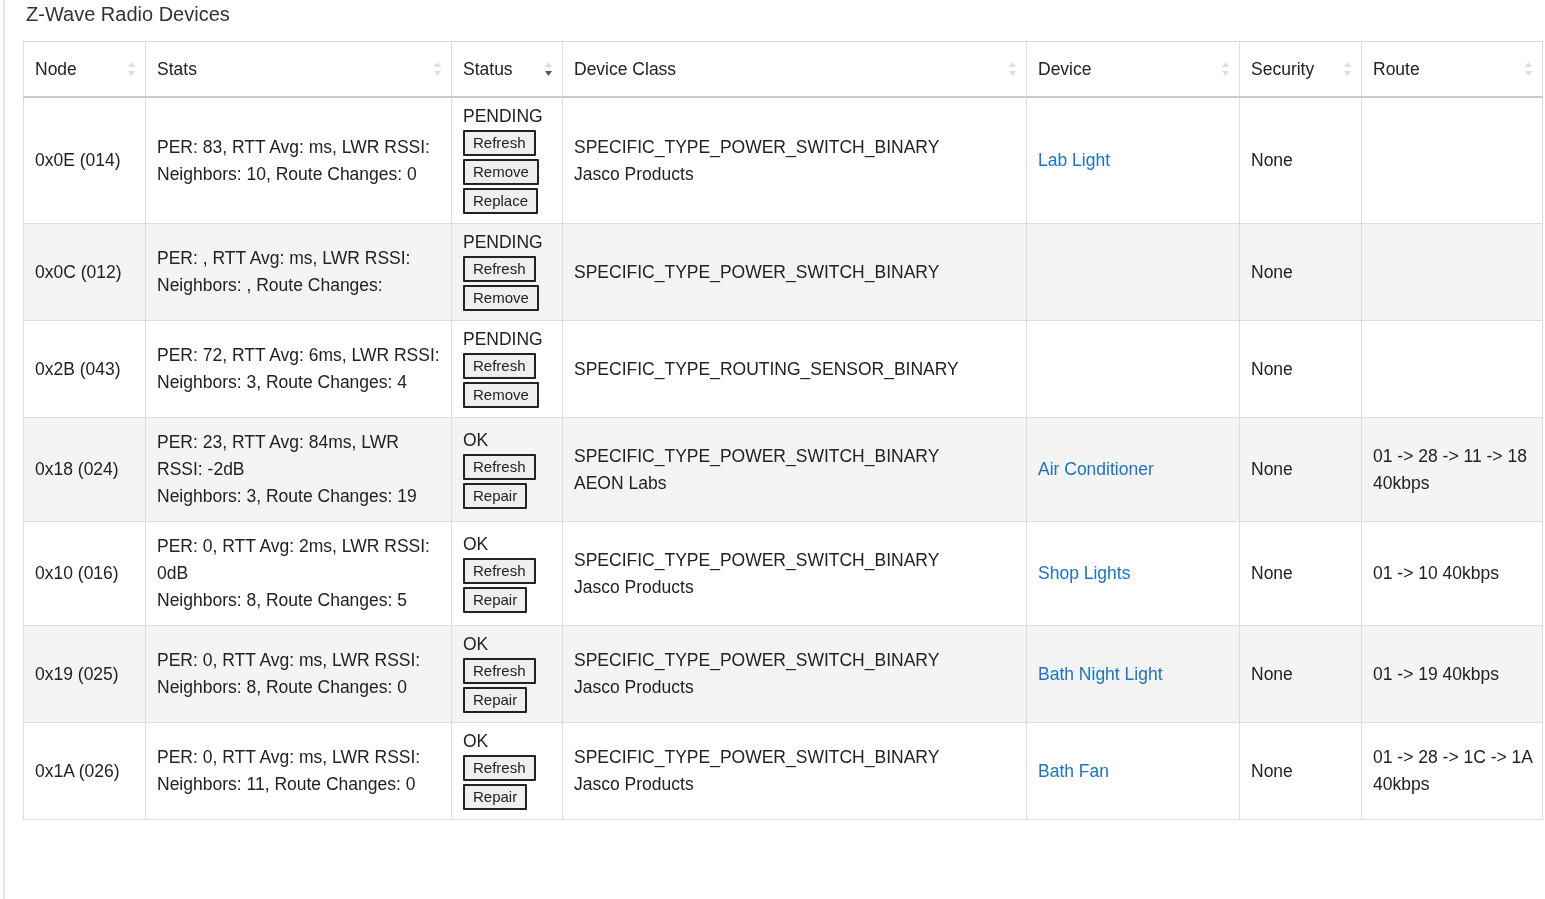  Describe the element at coordinates (78, 271) in the screenshot. I see `node-id: 0x0C (012)` at that location.